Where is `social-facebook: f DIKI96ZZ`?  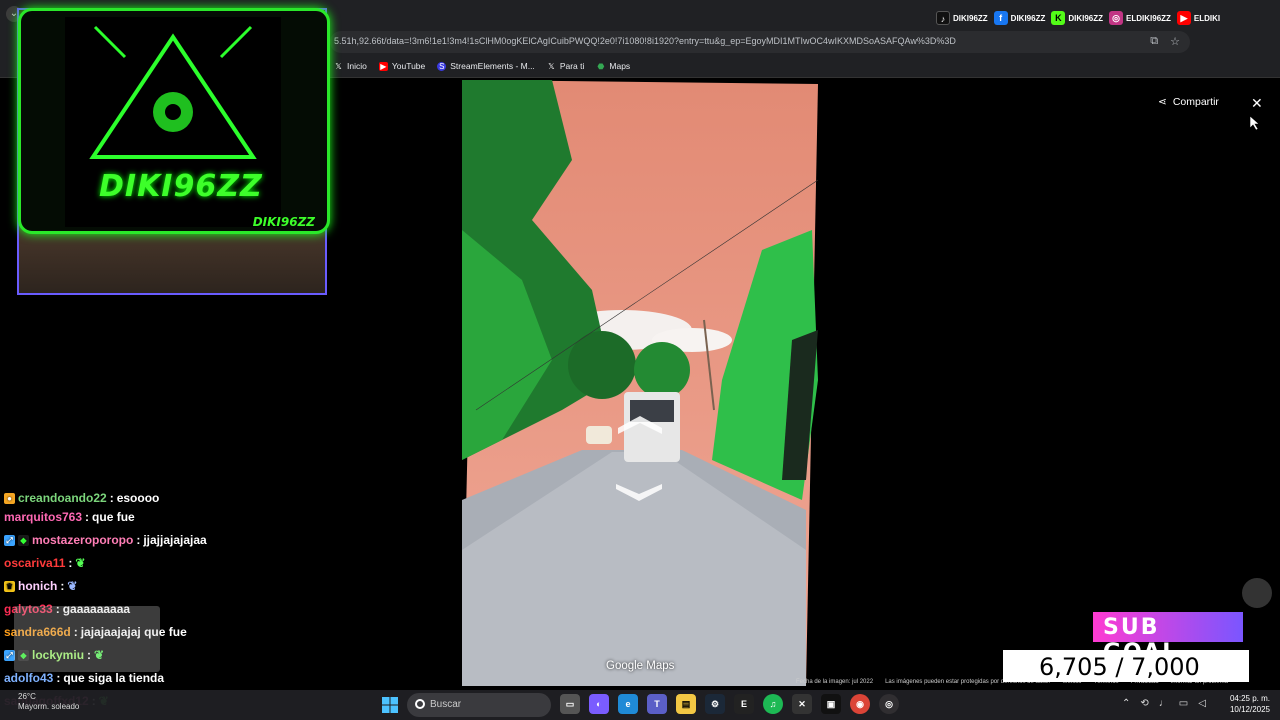 social-facebook: f DIKI96ZZ is located at coordinates (1019, 18).